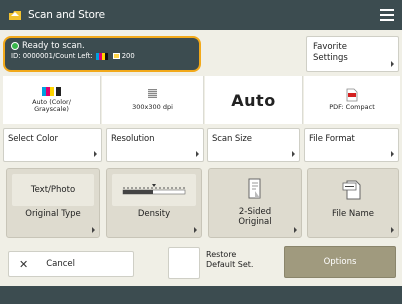 The height and width of the screenshot is (304, 402). I want to click on original-type-button: Text/Photo Original Type, so click(53, 203).